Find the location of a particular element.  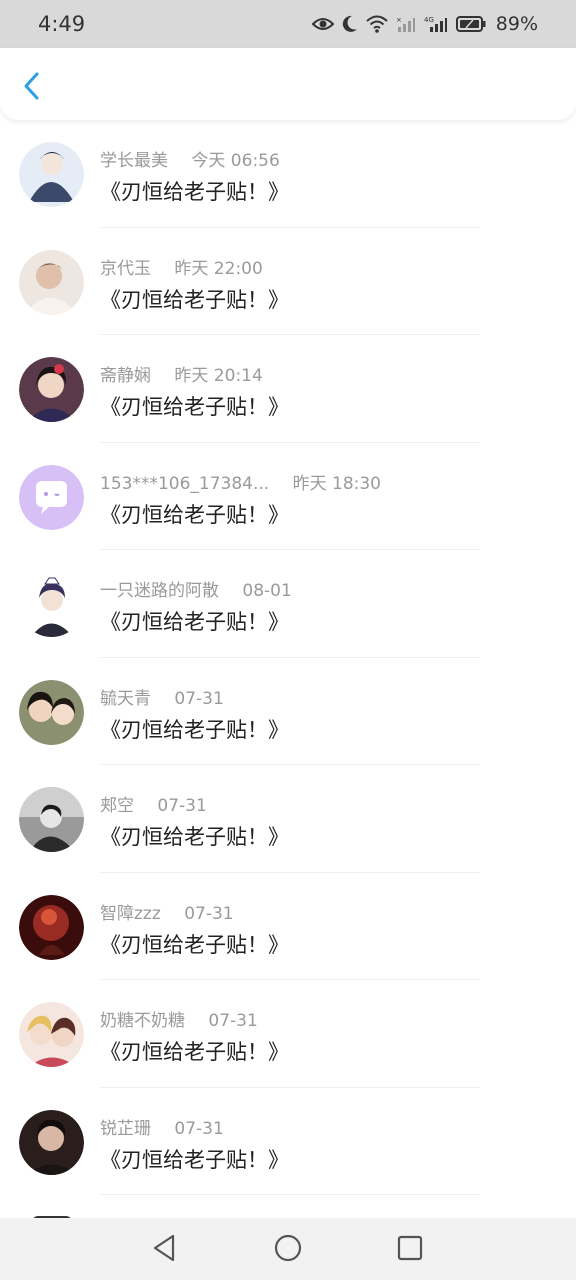

svg-text: 4G is located at coordinates (429, 20).